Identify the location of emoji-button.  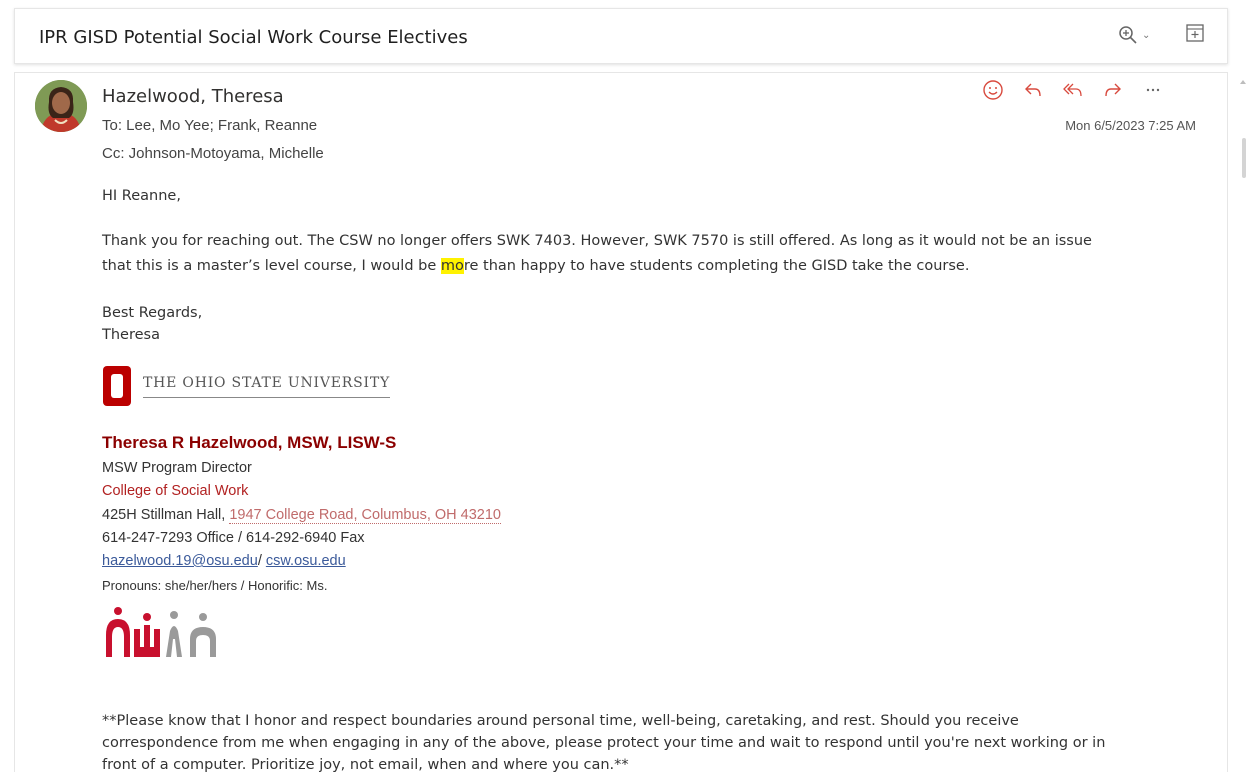
(993, 90).